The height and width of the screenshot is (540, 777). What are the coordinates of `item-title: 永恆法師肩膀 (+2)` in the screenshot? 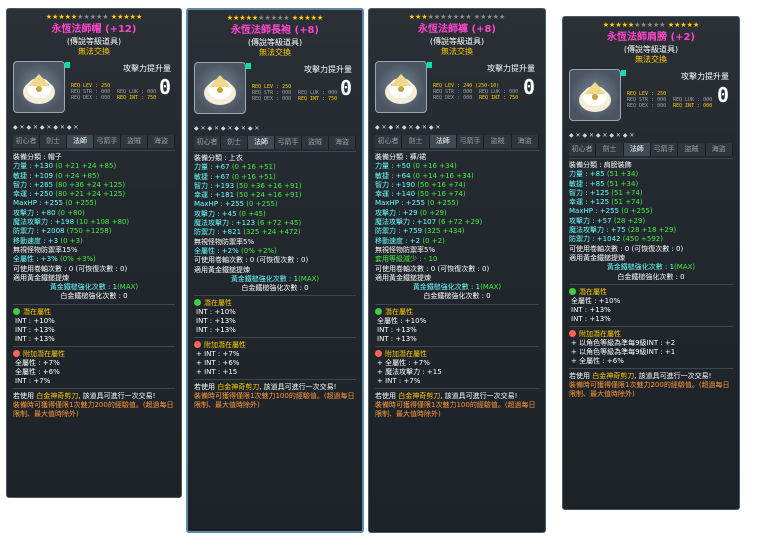 It's located at (651, 37).